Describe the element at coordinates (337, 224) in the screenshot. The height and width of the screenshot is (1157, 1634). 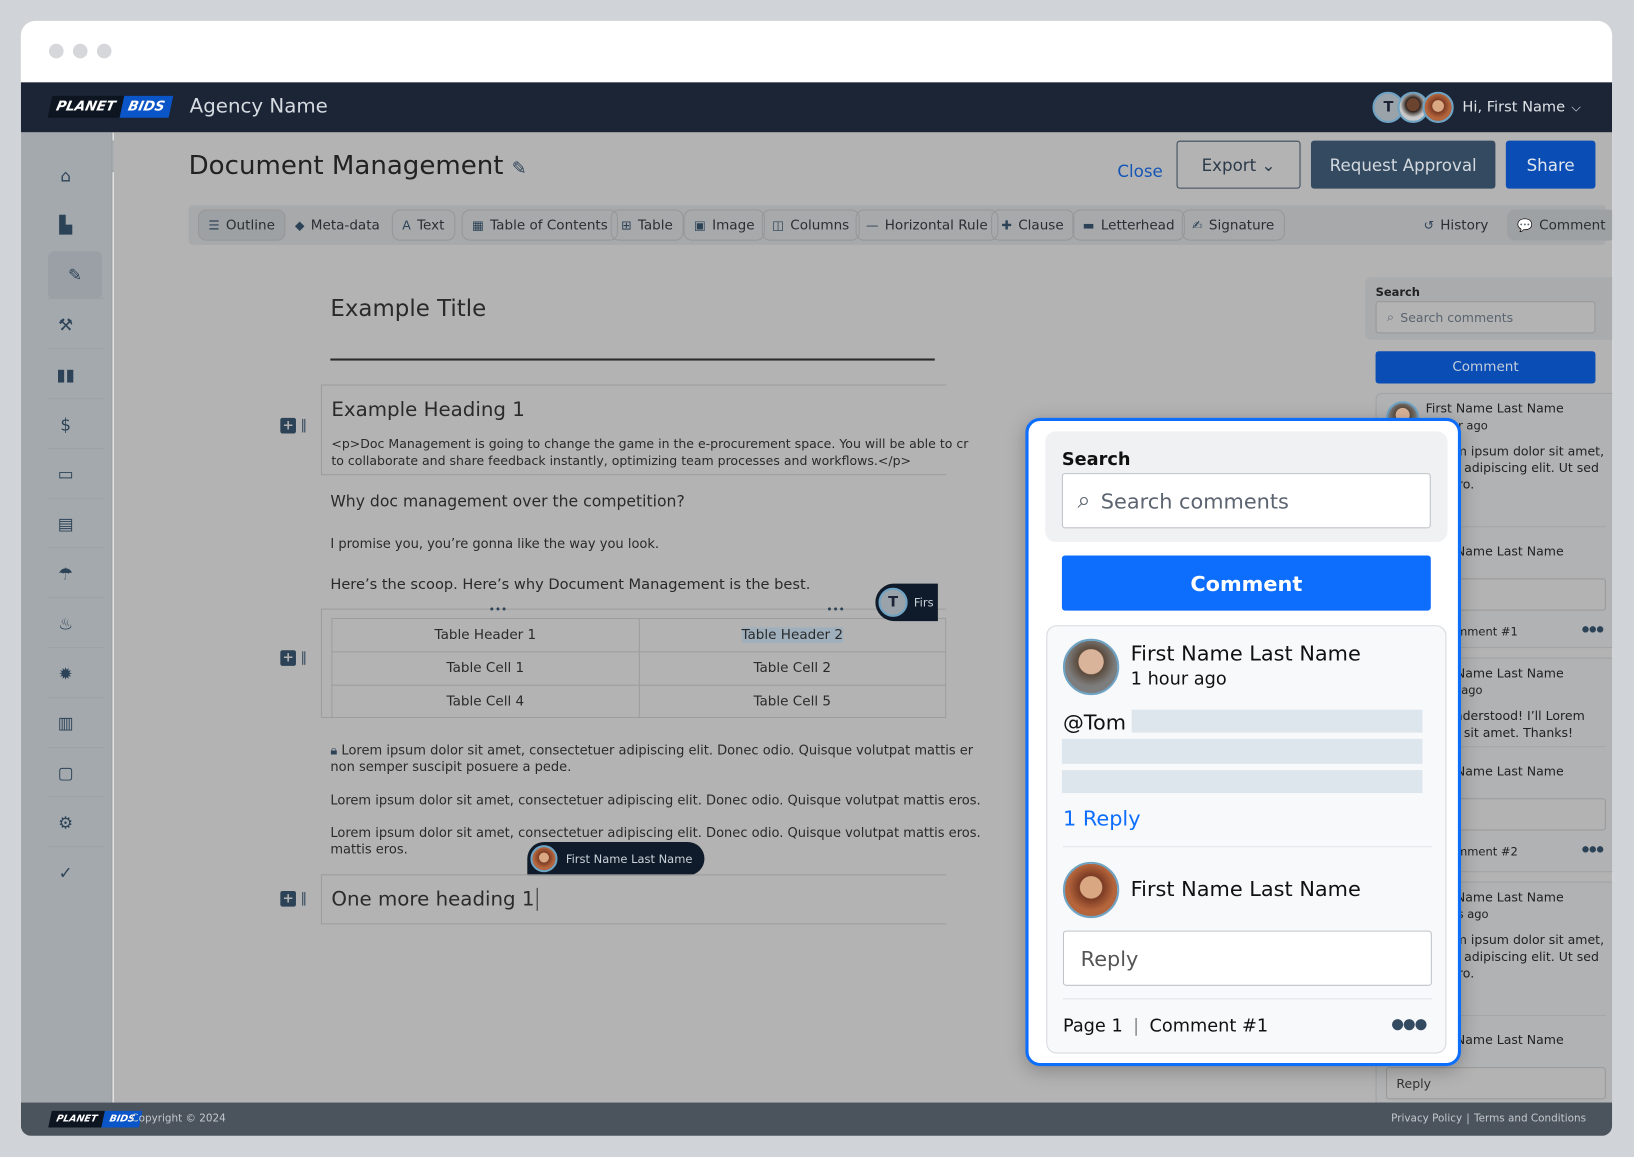
I see `toolbar-meta-data-button: ◆ Meta-data` at that location.